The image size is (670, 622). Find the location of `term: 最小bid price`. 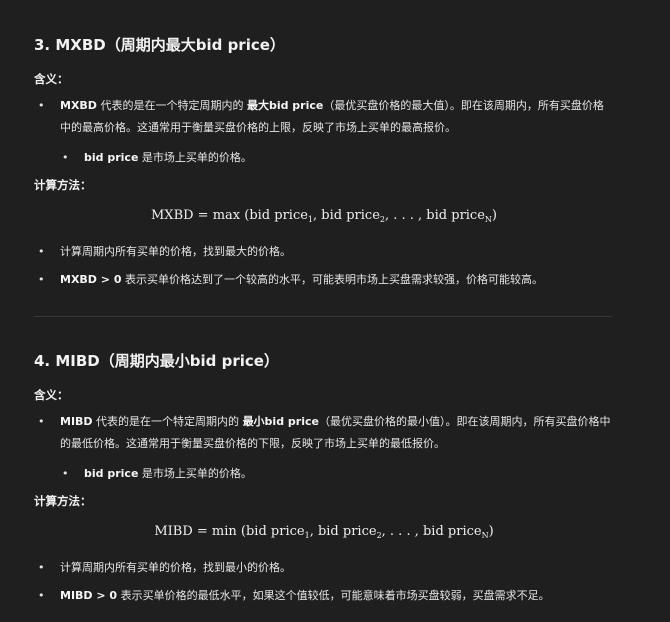

term: 最小bid price is located at coordinates (280, 421).